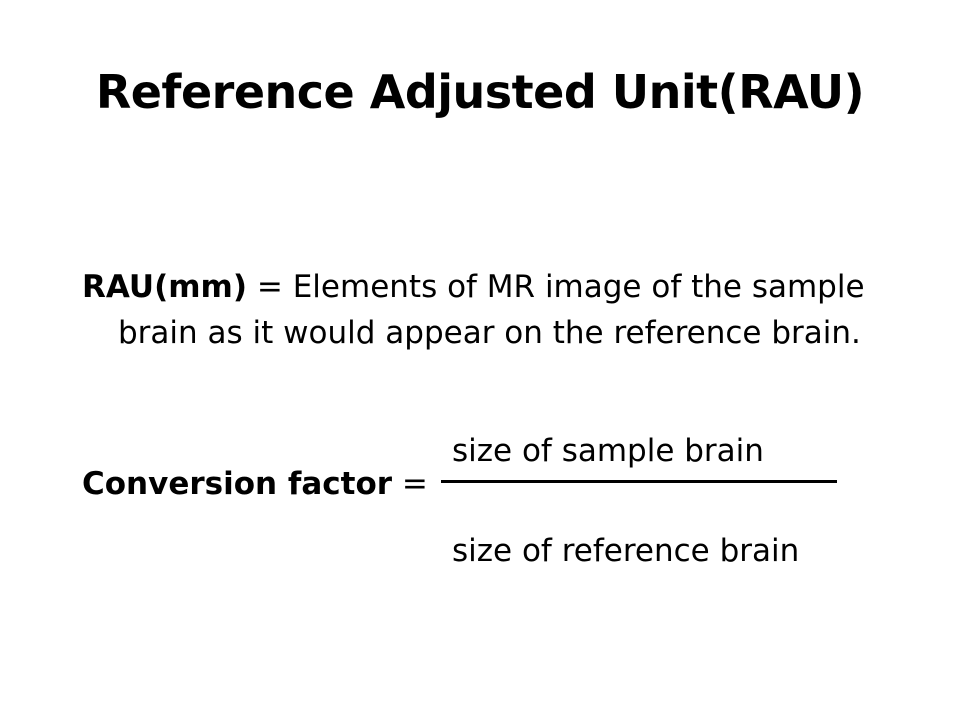 The height and width of the screenshot is (720, 960). Describe the element at coordinates (270, 287) in the screenshot. I see `rau-equals: =` at that location.